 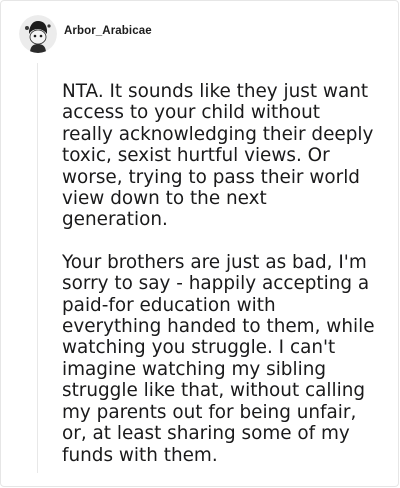 What do you see at coordinates (38, 34) in the screenshot?
I see `snoo-avatar-icon` at bounding box center [38, 34].